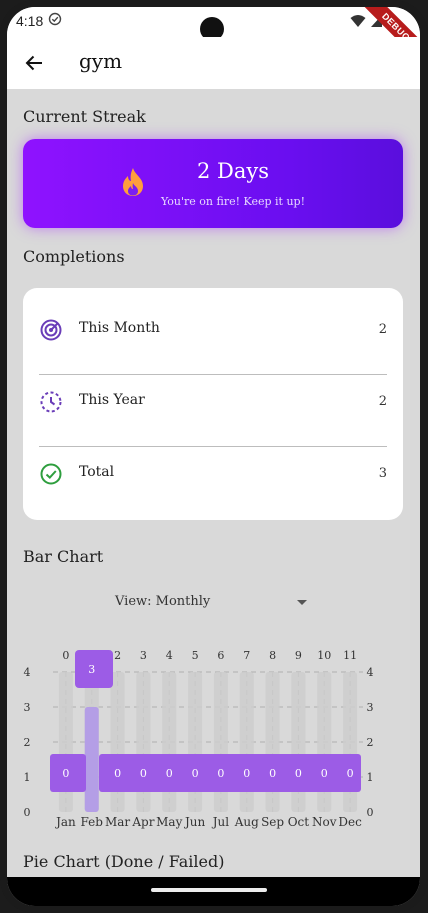 This screenshot has width=428, height=913. Describe the element at coordinates (63, 556) in the screenshot. I see `section-title-bar-chart: Bar Chart` at that location.